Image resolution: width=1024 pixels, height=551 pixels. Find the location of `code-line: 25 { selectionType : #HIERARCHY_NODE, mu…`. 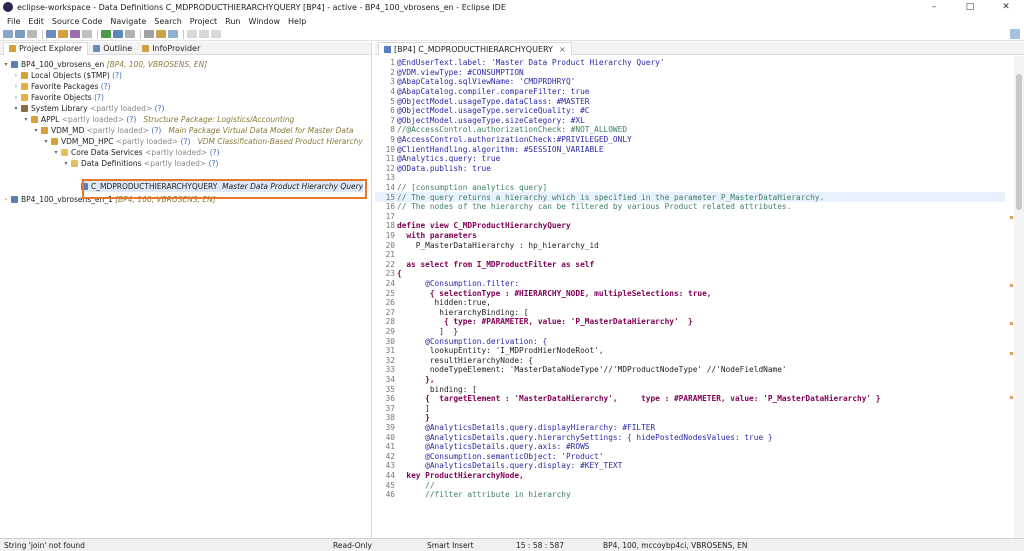

code-line: 25 { selectionType : #HIERARCHY_NODE, mu… is located at coordinates (690, 293).